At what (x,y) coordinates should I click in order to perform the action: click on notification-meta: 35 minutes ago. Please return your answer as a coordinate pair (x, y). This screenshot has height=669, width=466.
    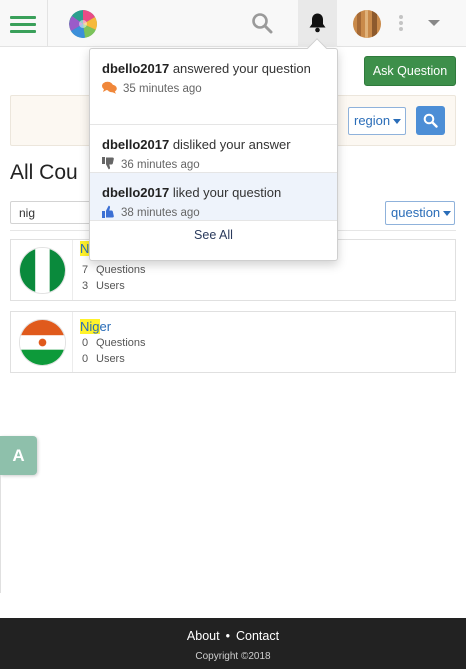
    Looking at the image, I should click on (213, 88).